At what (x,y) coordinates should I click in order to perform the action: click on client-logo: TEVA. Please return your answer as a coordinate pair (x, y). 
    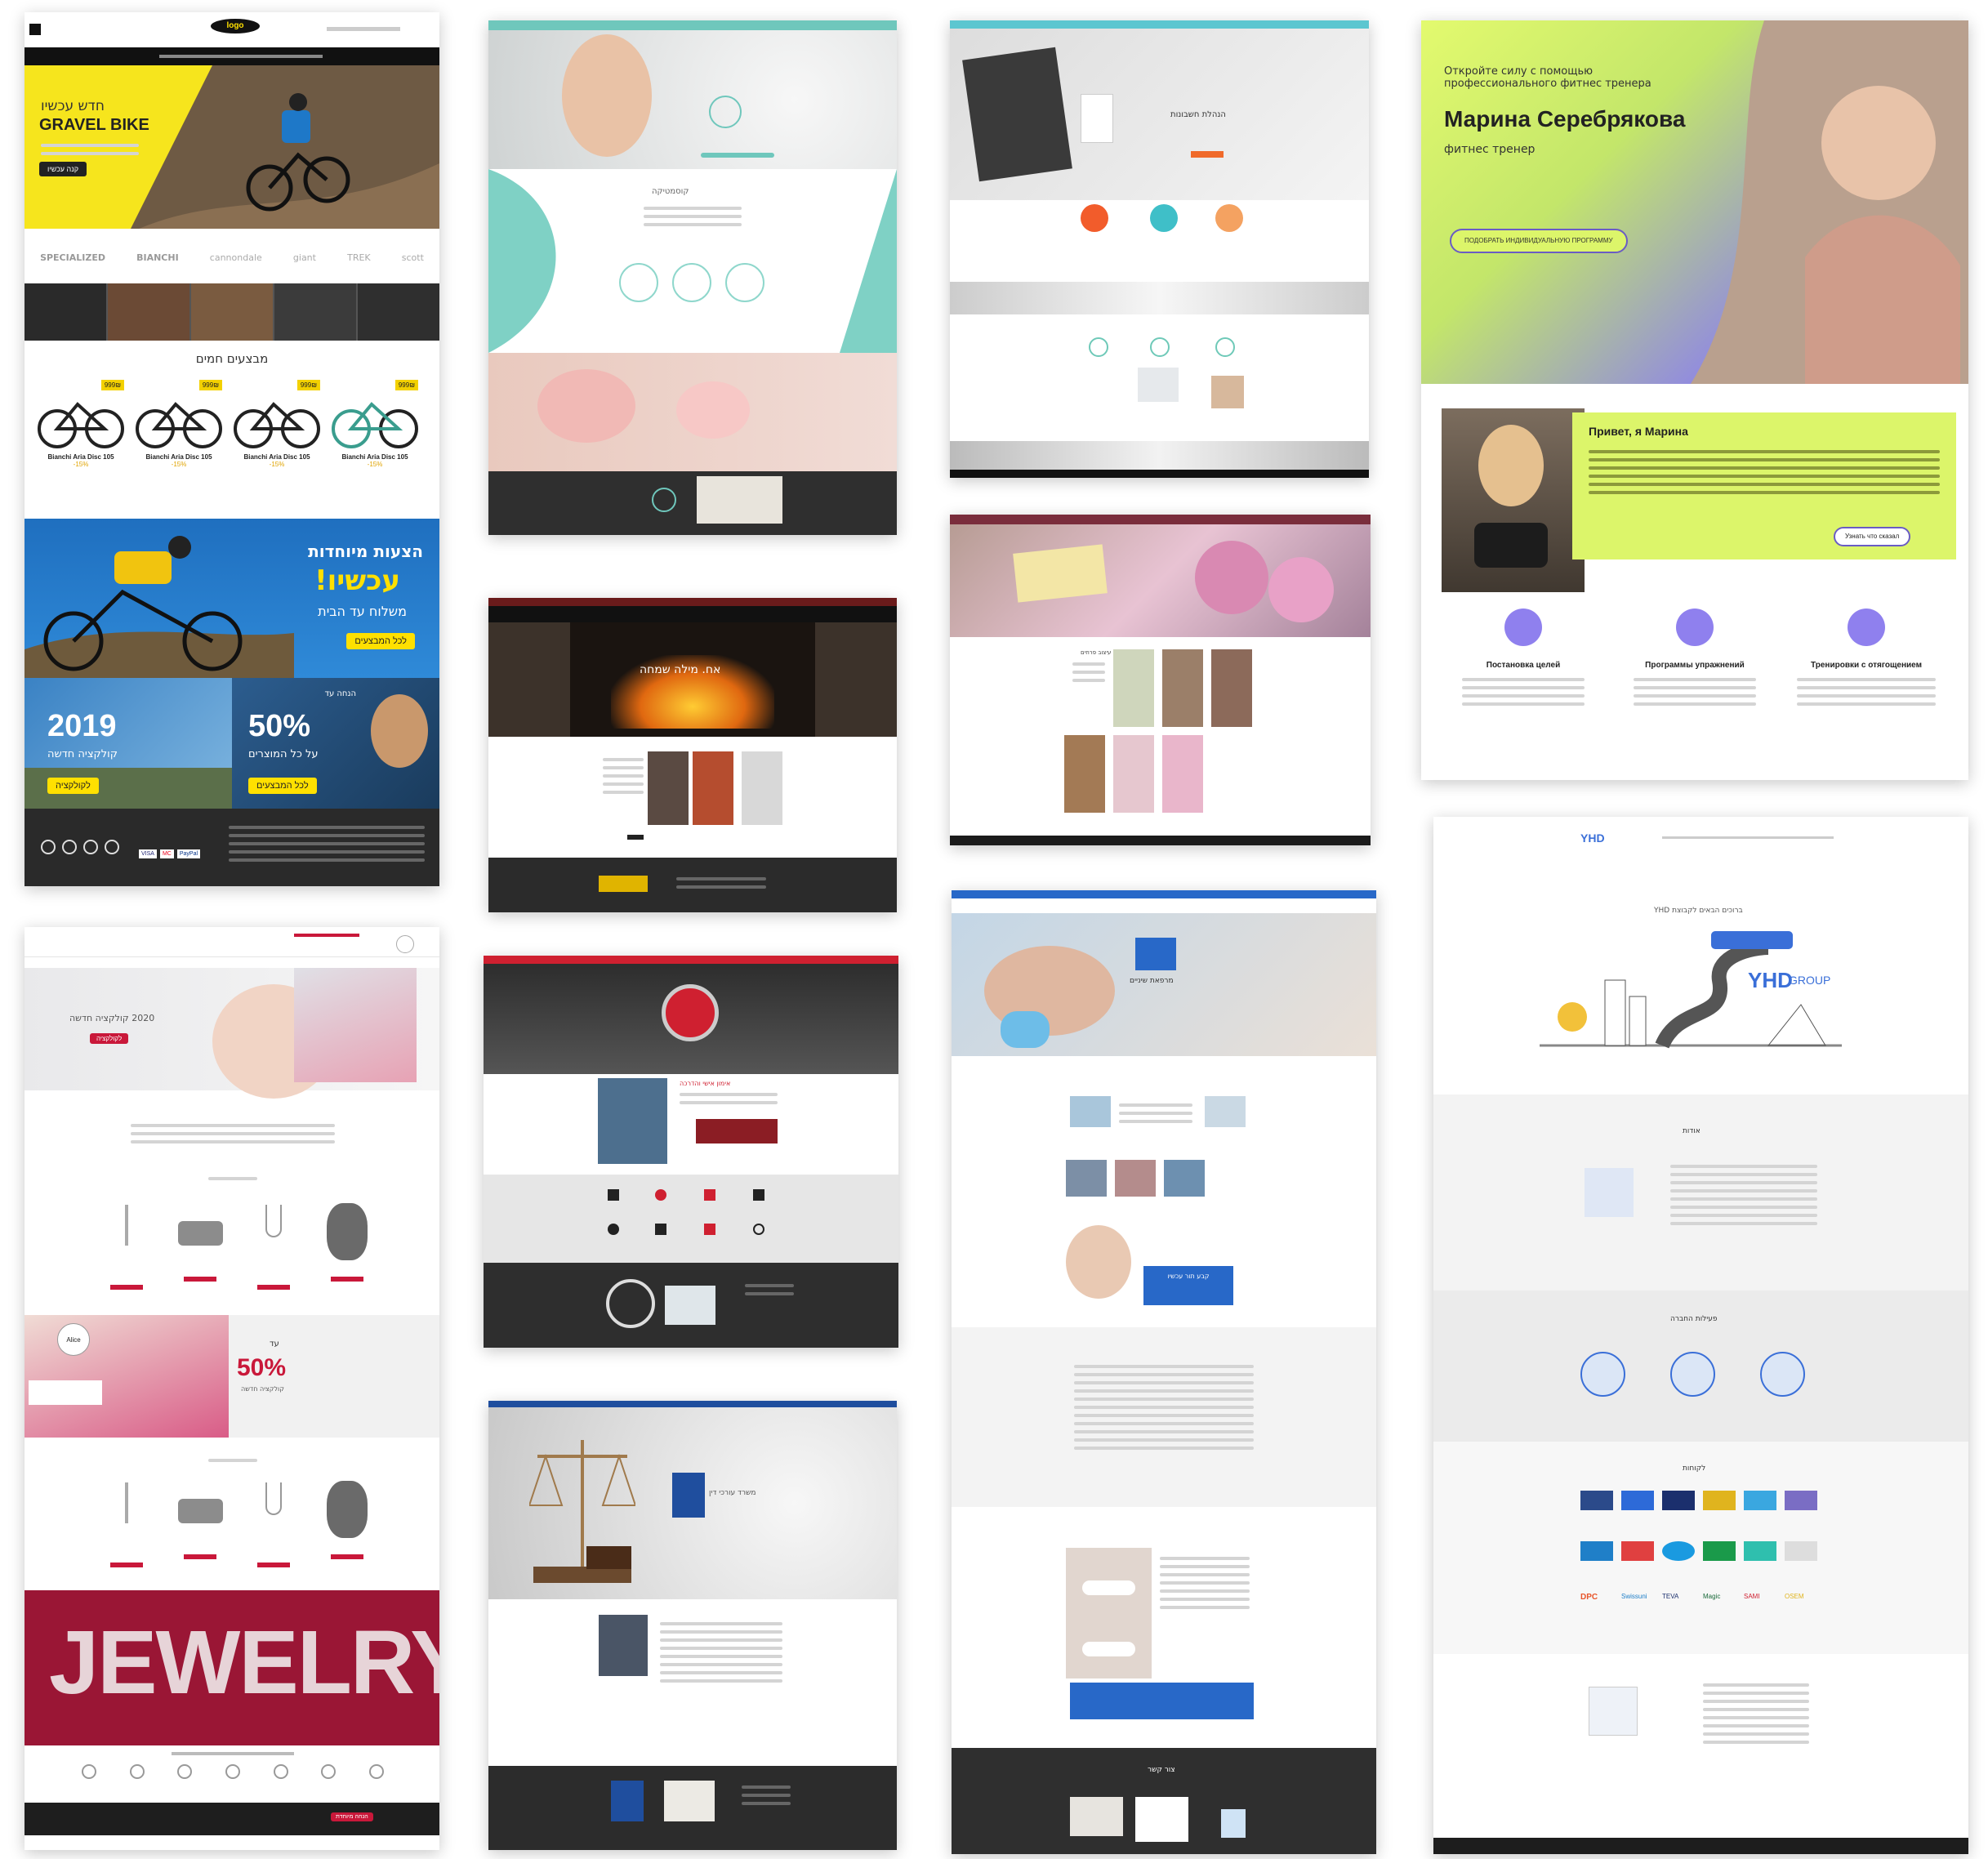
    Looking at the image, I should click on (1678, 1607).